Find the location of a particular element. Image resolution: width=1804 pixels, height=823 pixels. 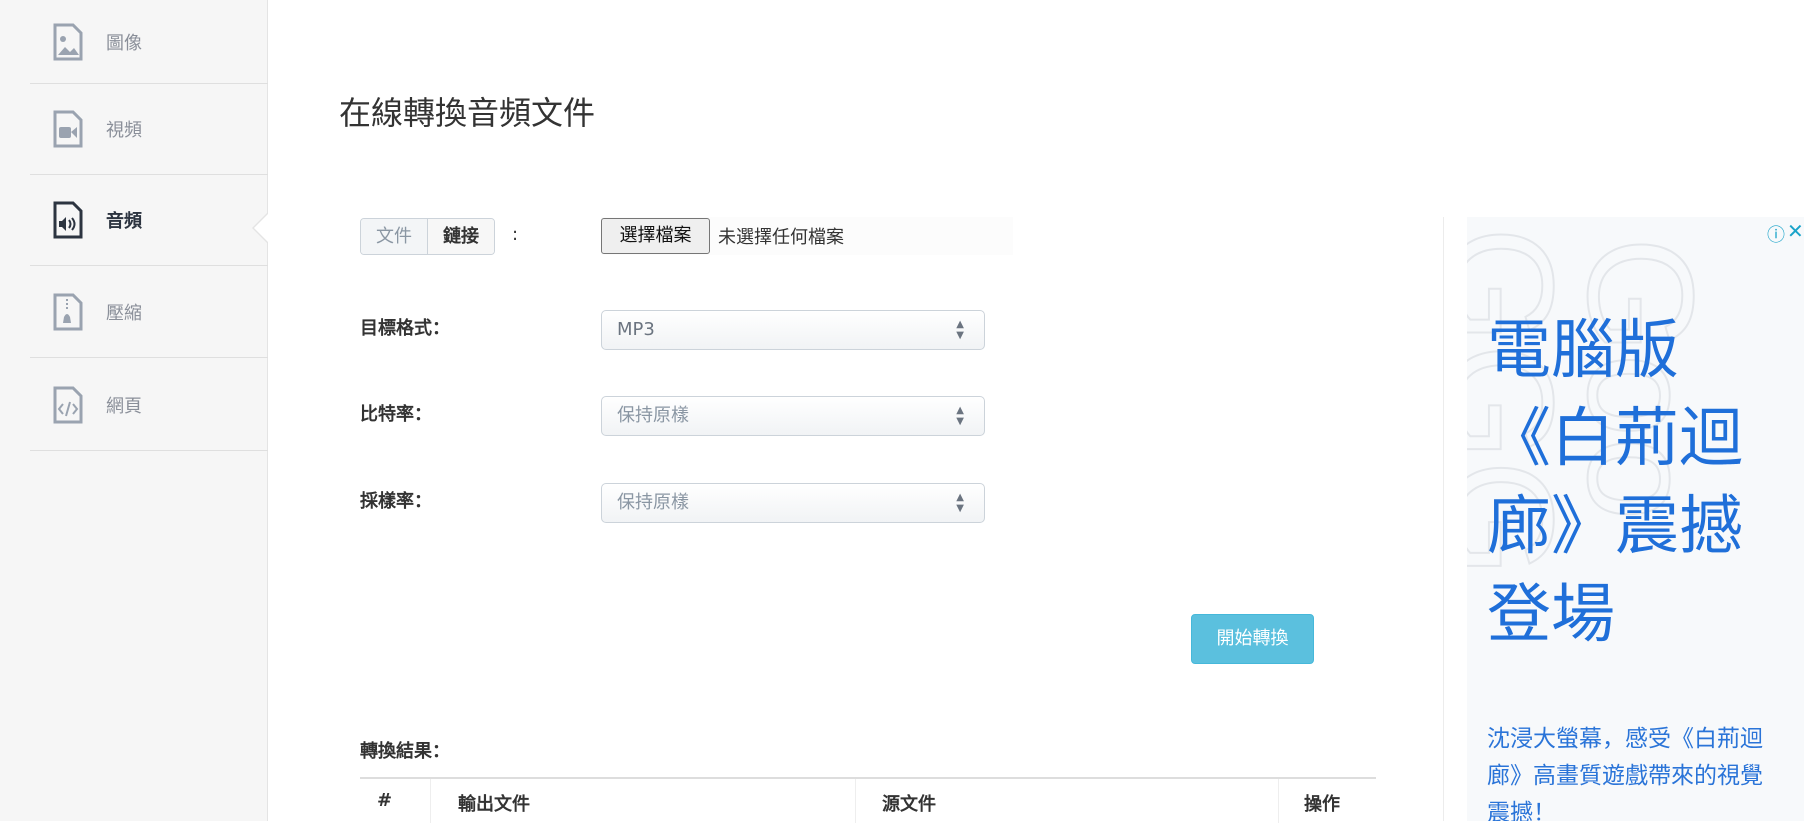

ad-body: 沈浸大螢幕，感受《白荊迴廊》高畫質遊戲帶來的視覺震撼！ is located at coordinates (1632, 771).